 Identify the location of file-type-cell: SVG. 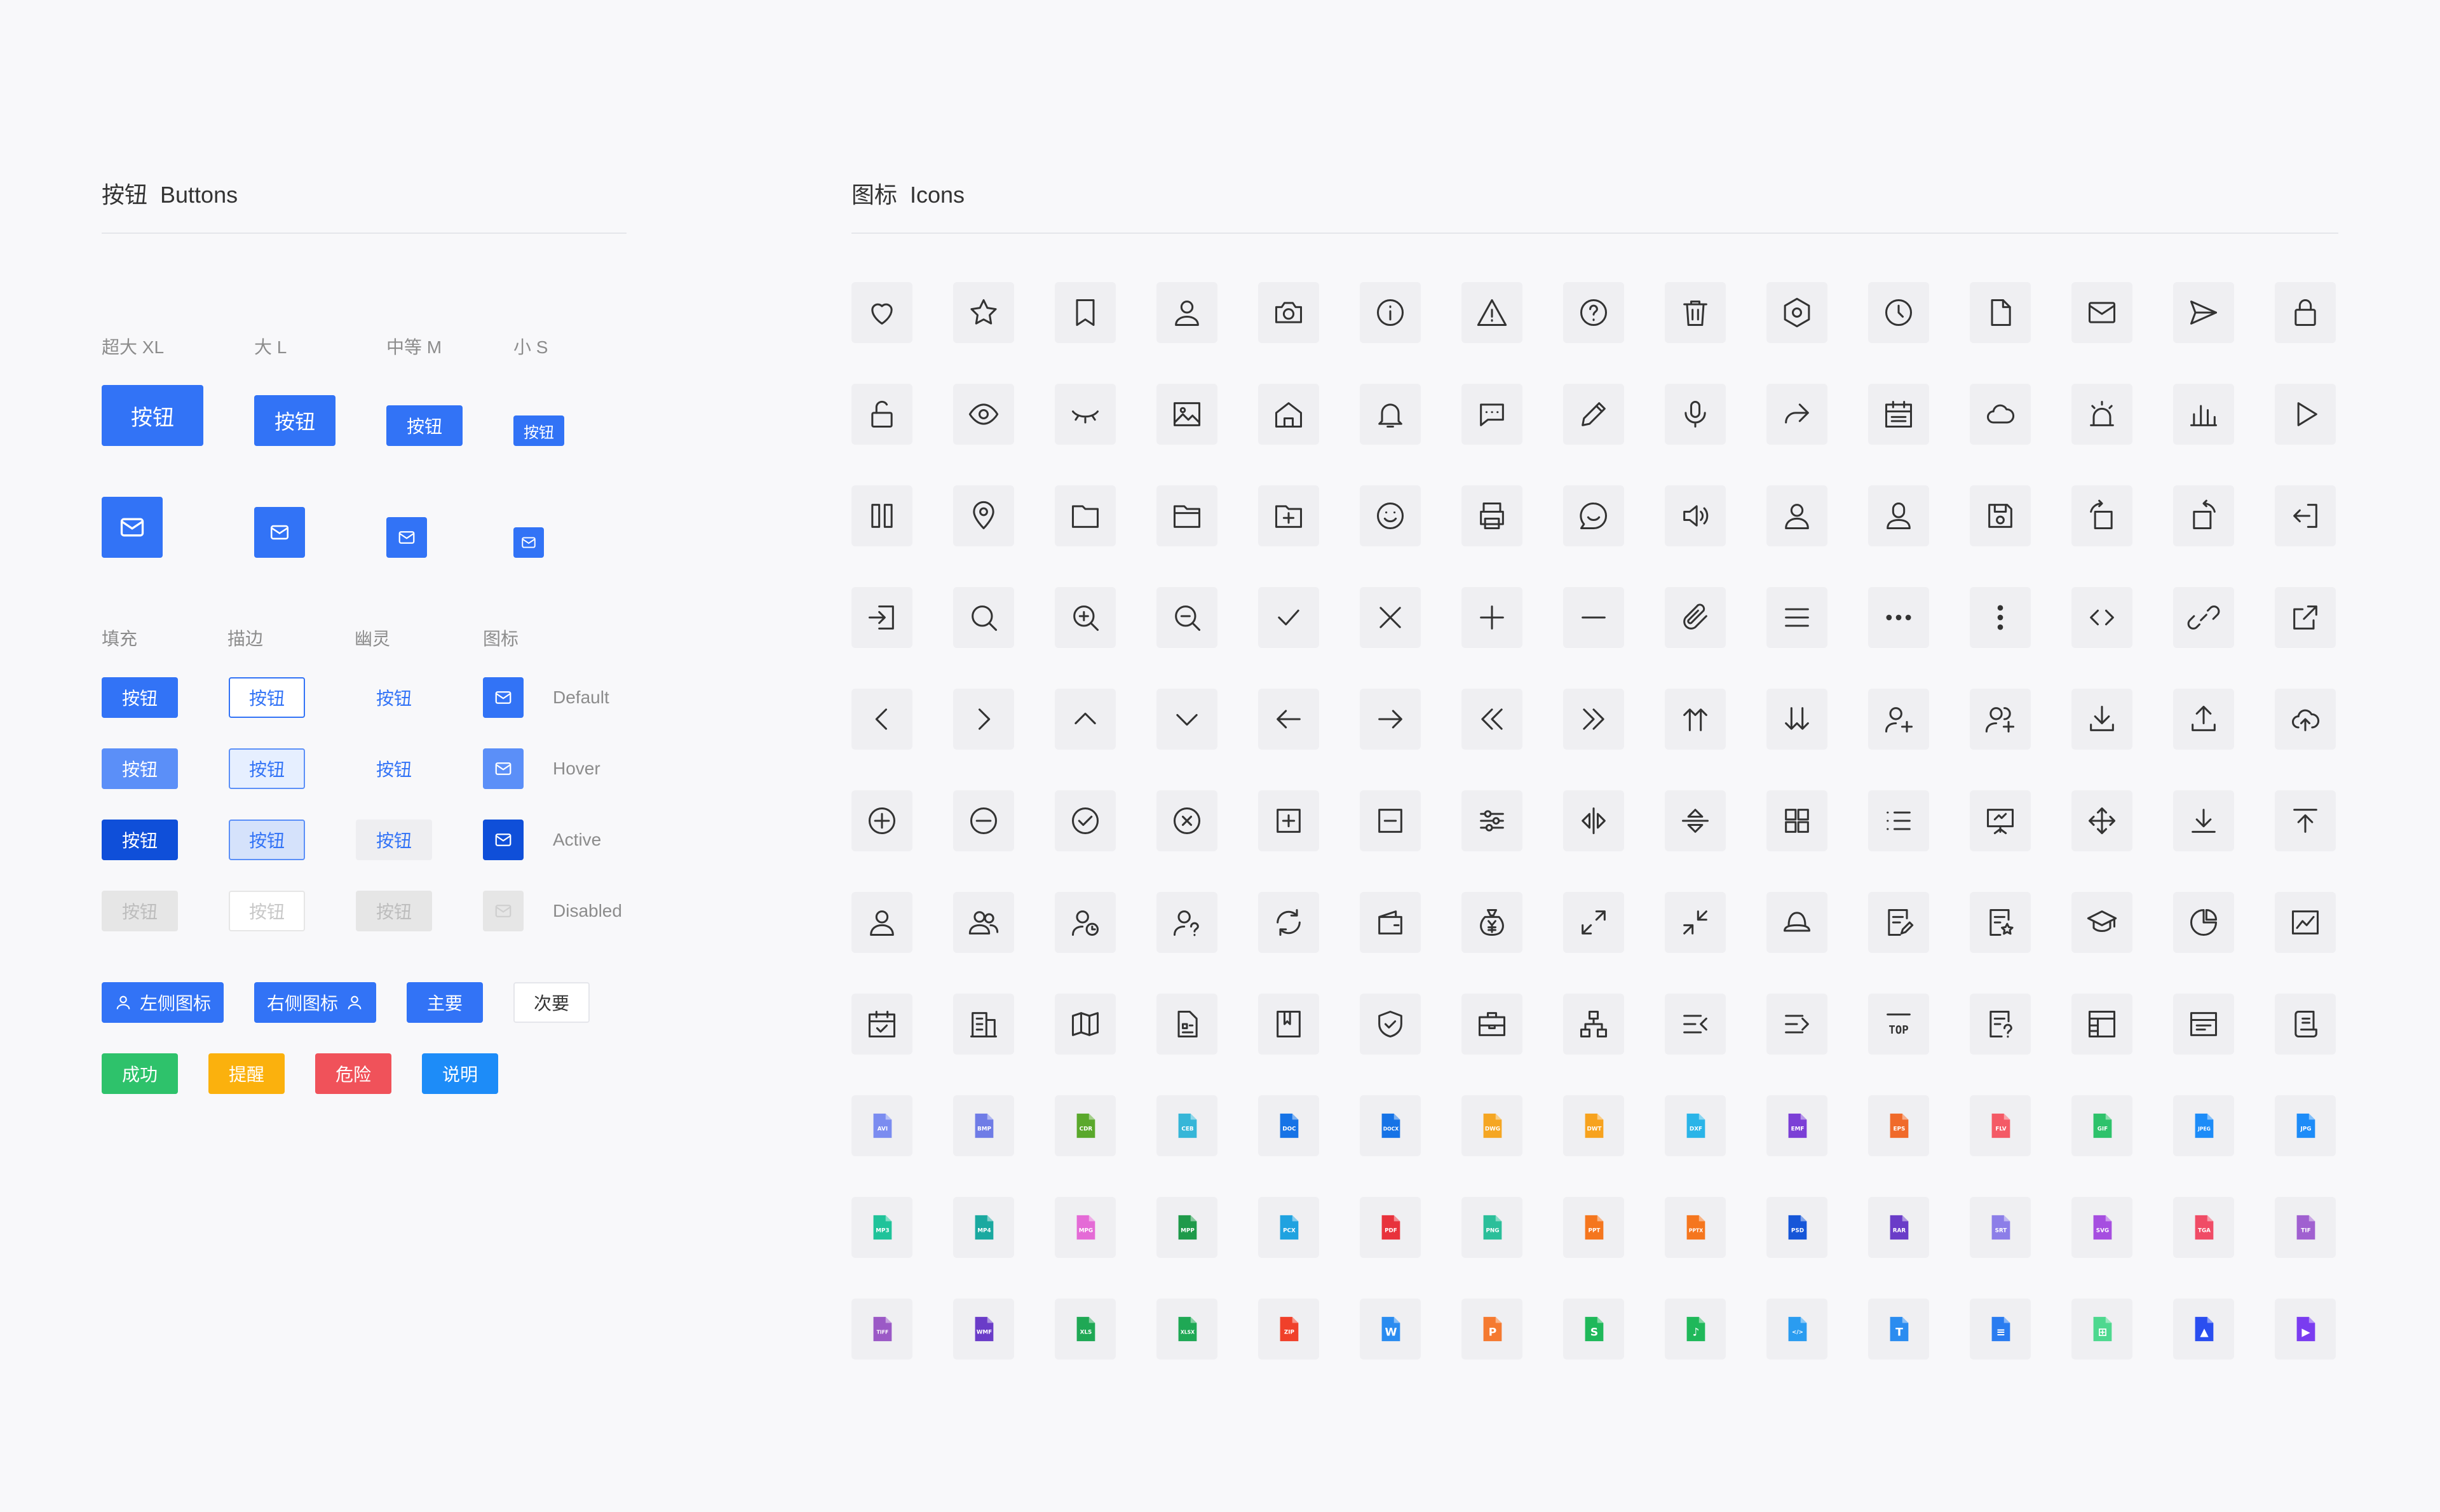
(2101, 1227).